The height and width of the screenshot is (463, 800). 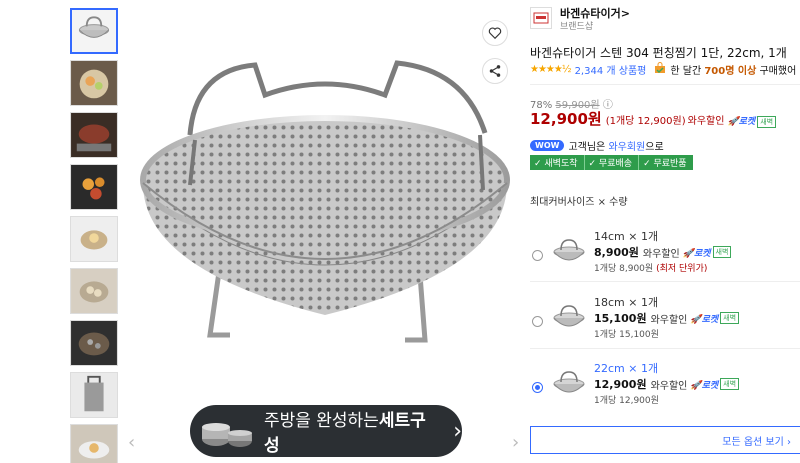 I want to click on purchase-count: 700명 이상, so click(x=730, y=71).